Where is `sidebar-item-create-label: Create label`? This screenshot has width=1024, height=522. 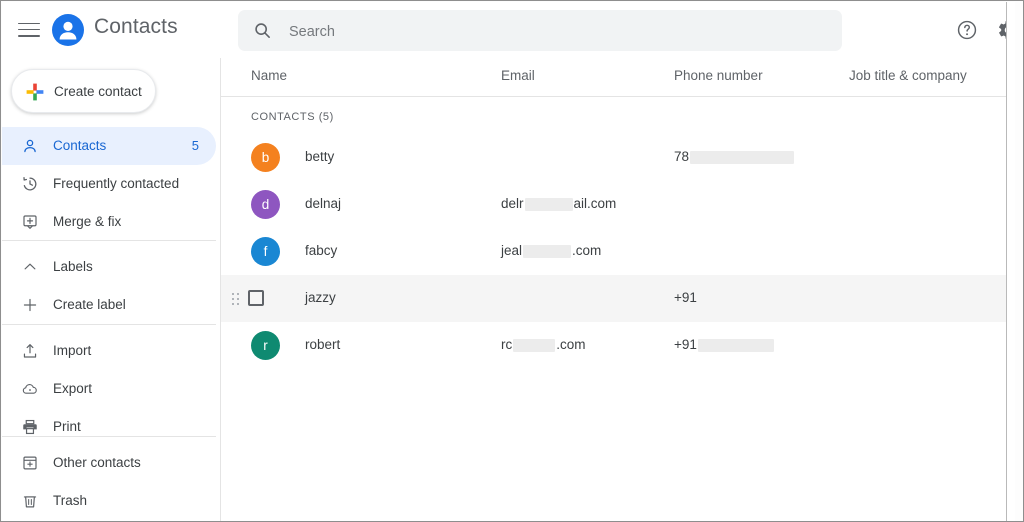 sidebar-item-create-label: Create label is located at coordinates (109, 305).